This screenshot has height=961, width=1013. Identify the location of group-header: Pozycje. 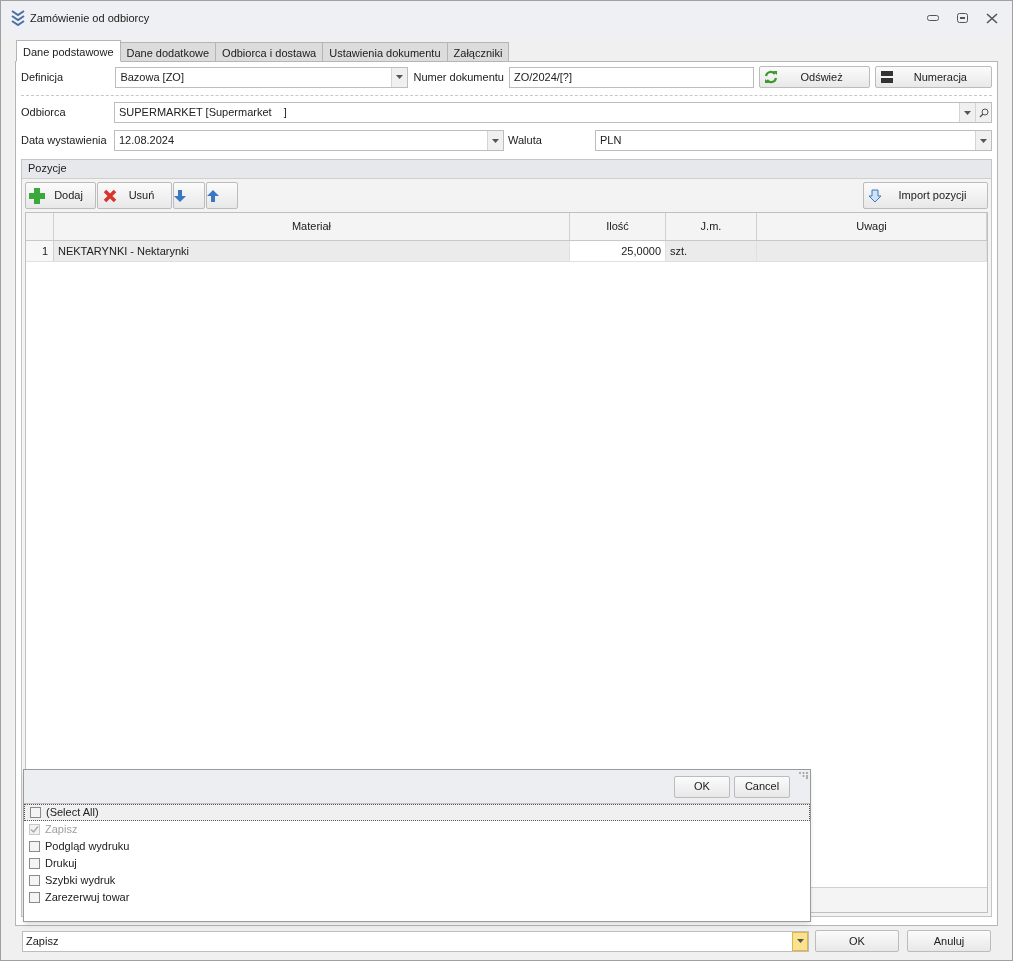
(506, 169).